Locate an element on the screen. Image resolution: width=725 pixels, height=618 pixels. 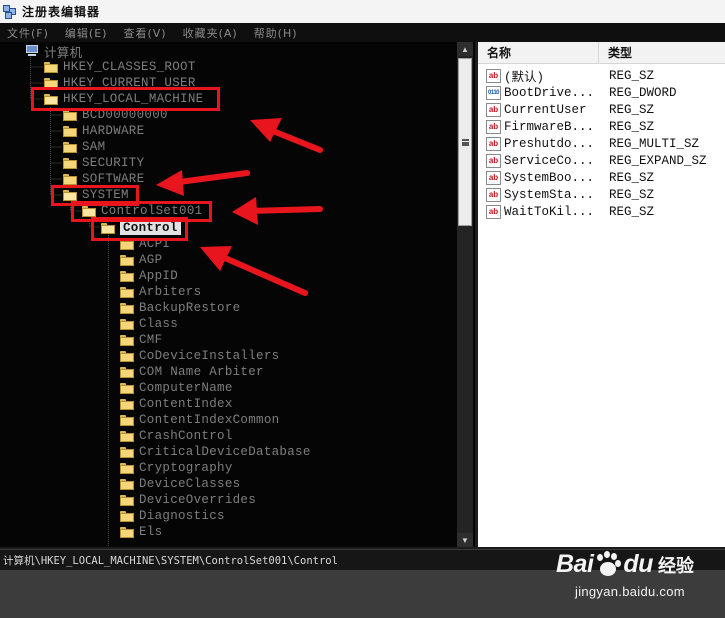
tree-node-label: HKEY_CURRENT_USER is located at coordinates (129, 83).